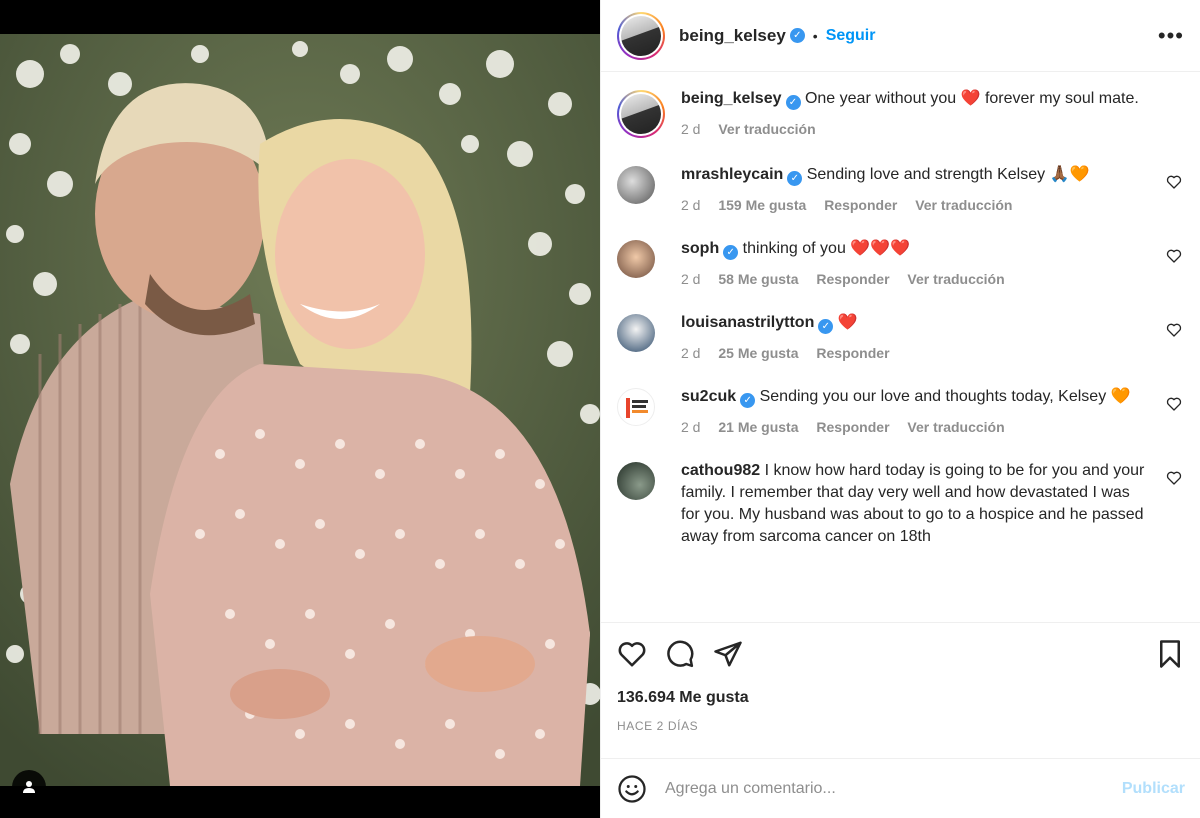  What do you see at coordinates (847, 322) in the screenshot?
I see `comment-text: ❤️` at bounding box center [847, 322].